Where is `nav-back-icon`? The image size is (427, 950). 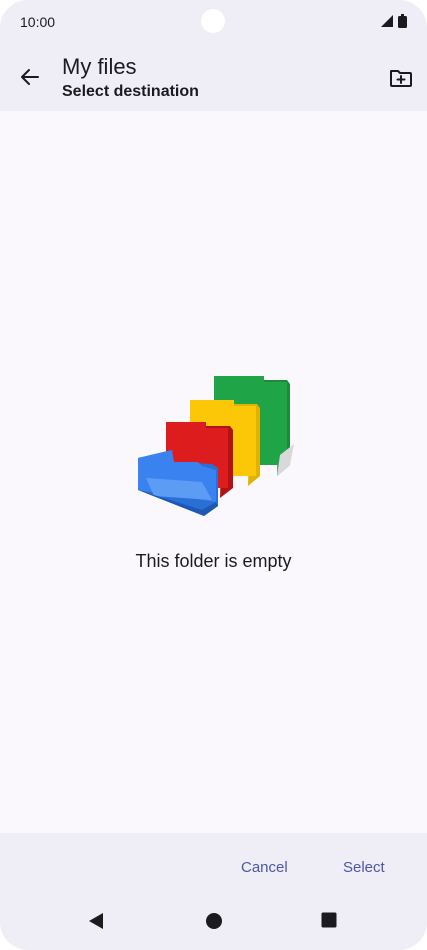 nav-back-icon is located at coordinates (96, 921).